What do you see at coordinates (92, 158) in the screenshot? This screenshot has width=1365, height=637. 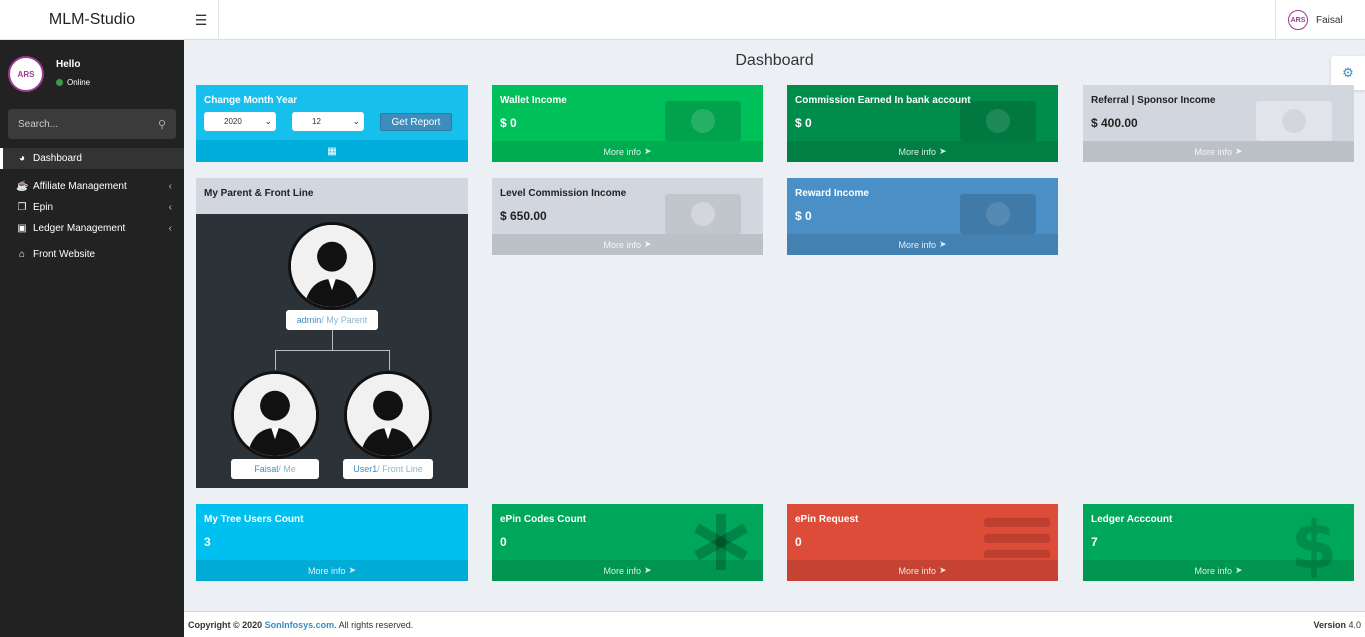 I see `sidebar-item-dashboard: ◕ Dashboard` at bounding box center [92, 158].